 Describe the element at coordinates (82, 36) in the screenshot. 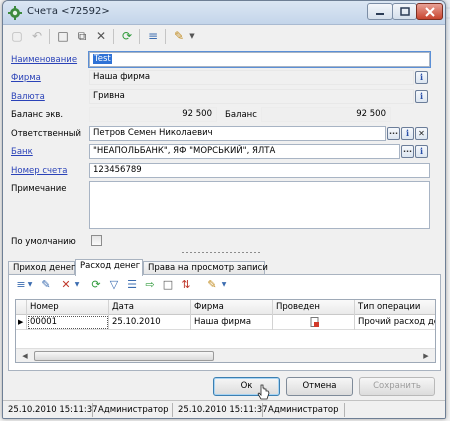

I see `copy-icon: ⧉` at that location.